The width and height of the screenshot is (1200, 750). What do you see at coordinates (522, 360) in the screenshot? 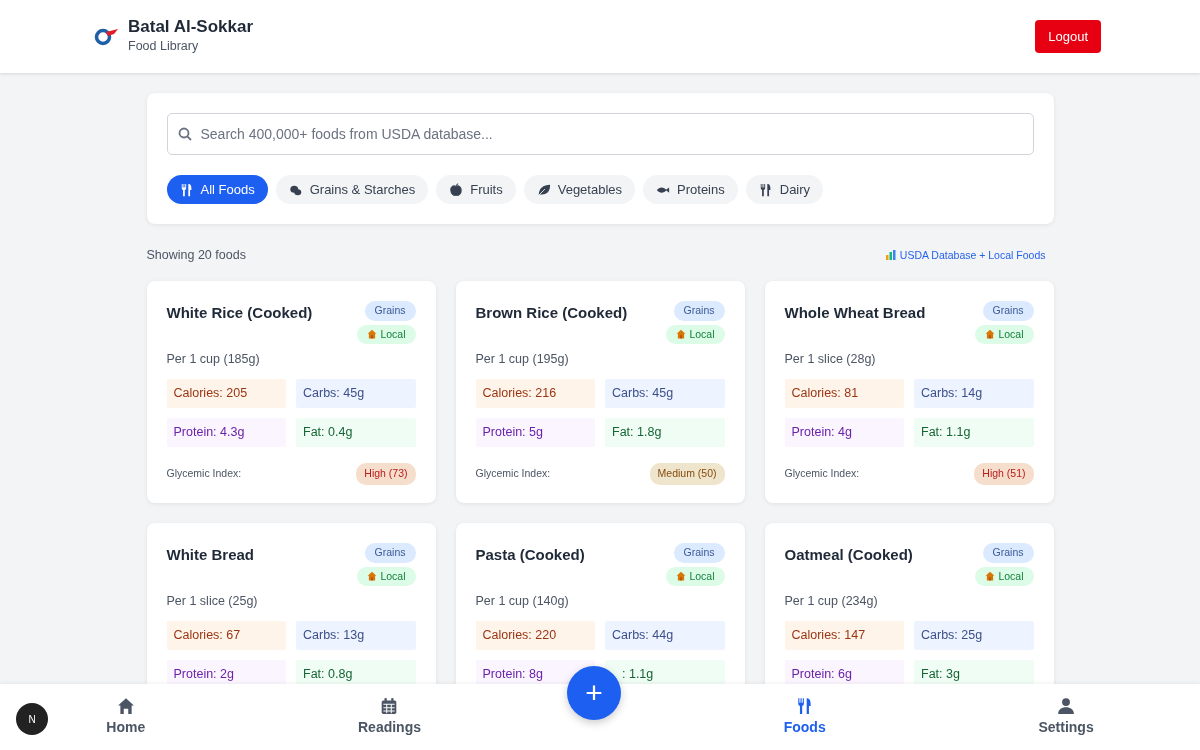
I see `serving-size: Per 1 cup (195g)` at bounding box center [522, 360].